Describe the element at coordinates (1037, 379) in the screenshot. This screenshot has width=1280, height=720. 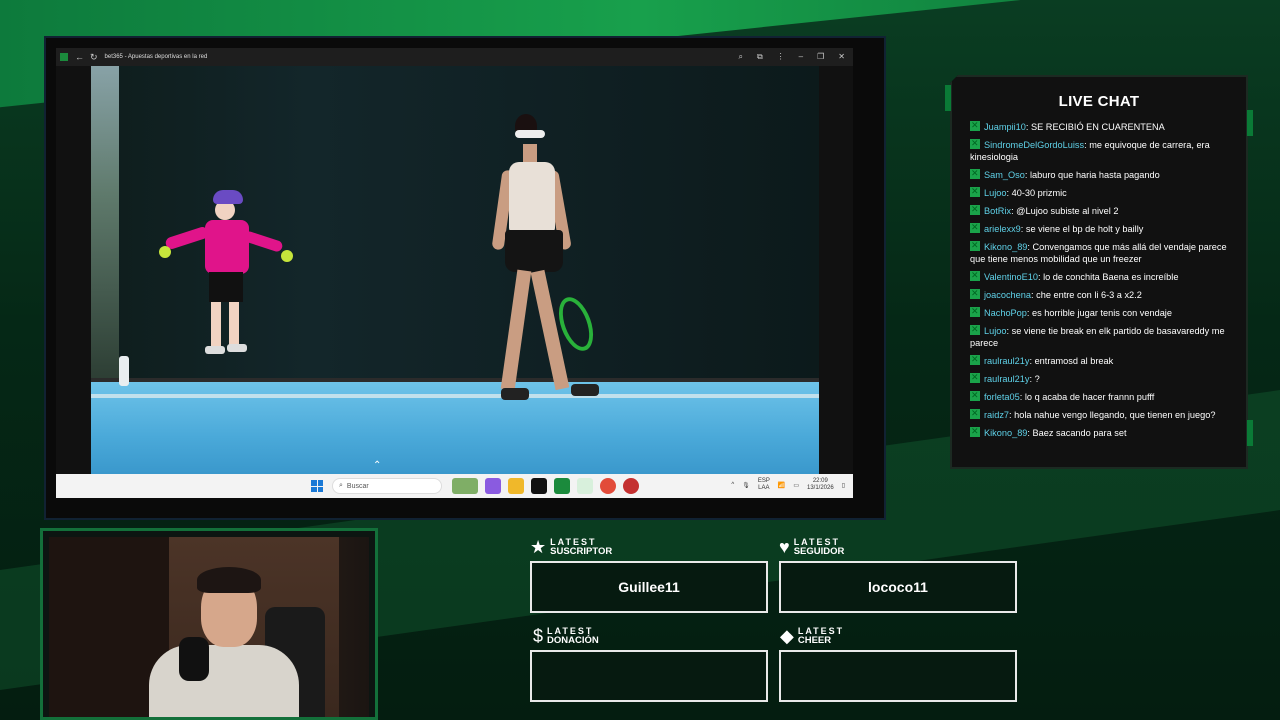
I see `chat-text: ?` at that location.